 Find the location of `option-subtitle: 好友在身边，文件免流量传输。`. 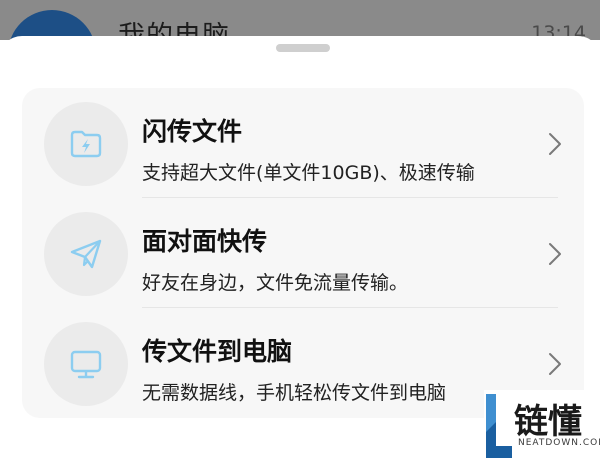

option-subtitle: 好友在身边，文件免流量传输。 is located at coordinates (275, 283).